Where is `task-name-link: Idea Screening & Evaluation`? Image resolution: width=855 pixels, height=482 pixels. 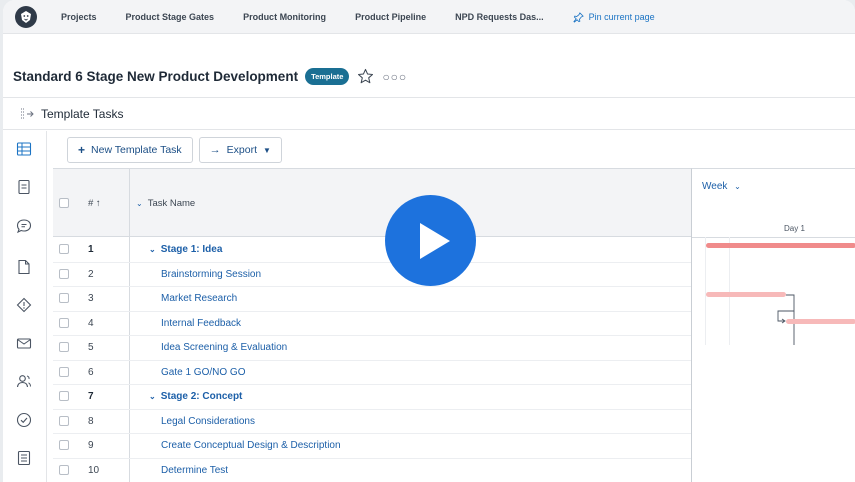 task-name-link: Idea Screening & Evaluation is located at coordinates (224, 347).